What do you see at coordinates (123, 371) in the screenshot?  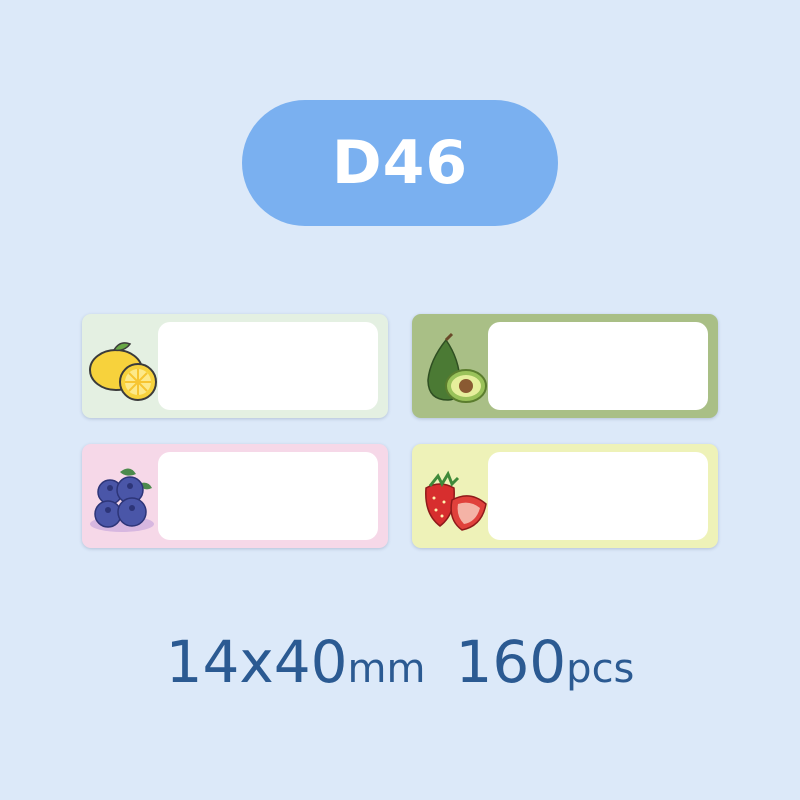 I see `lemon-icon` at bounding box center [123, 371].